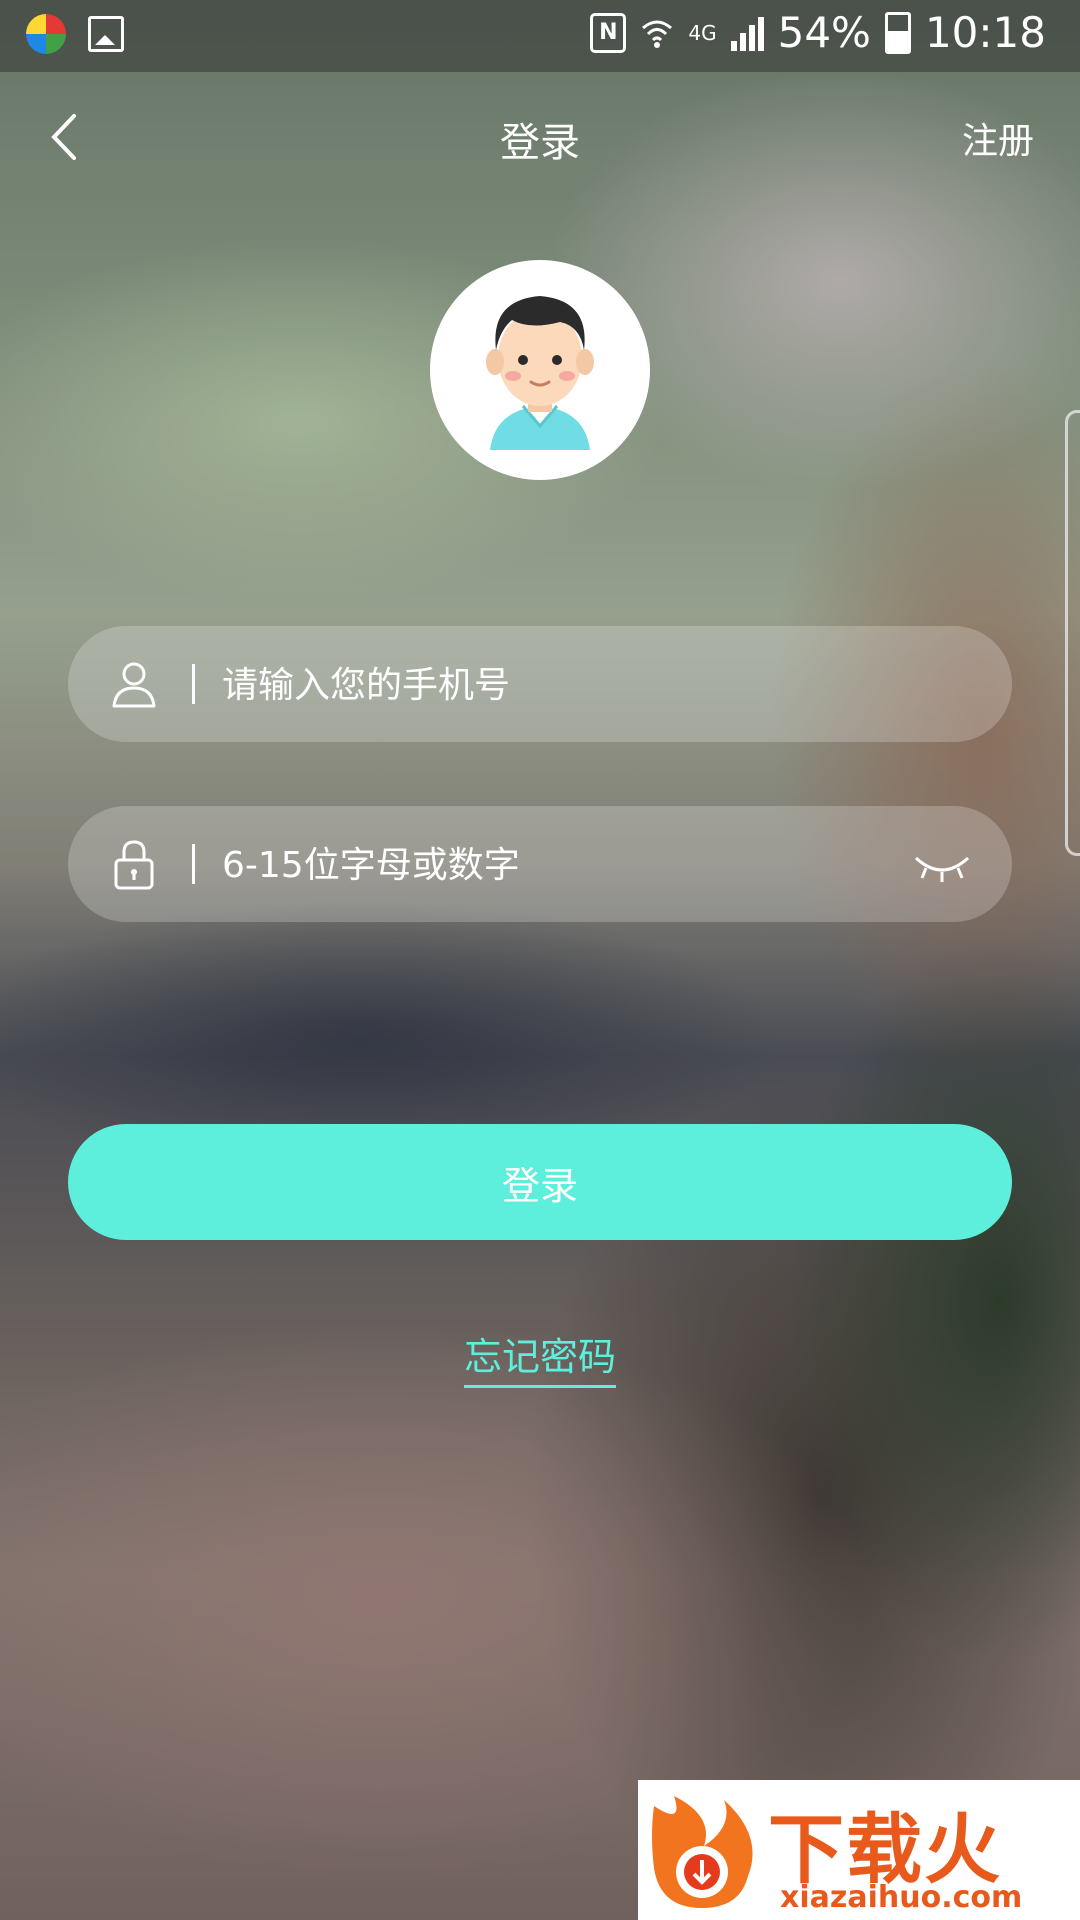  I want to click on forgot-password-link: 忘记密码, so click(539, 1361).